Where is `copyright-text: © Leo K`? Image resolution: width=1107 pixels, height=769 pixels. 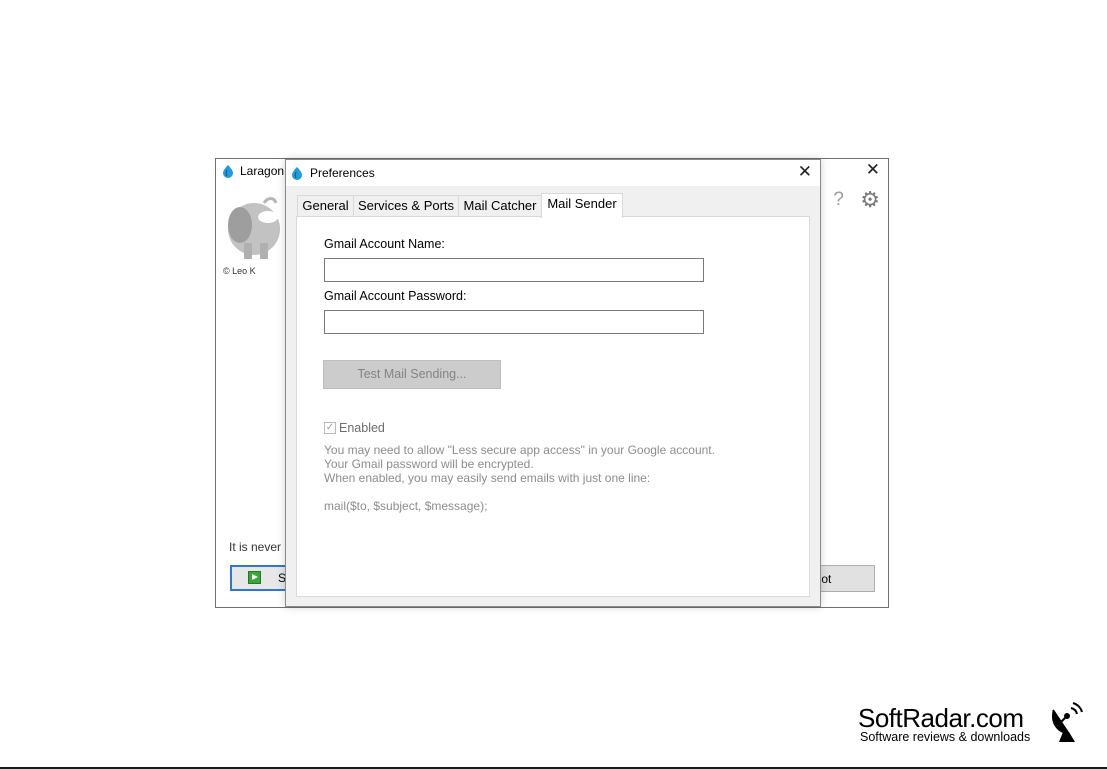 copyright-text: © Leo K is located at coordinates (239, 271).